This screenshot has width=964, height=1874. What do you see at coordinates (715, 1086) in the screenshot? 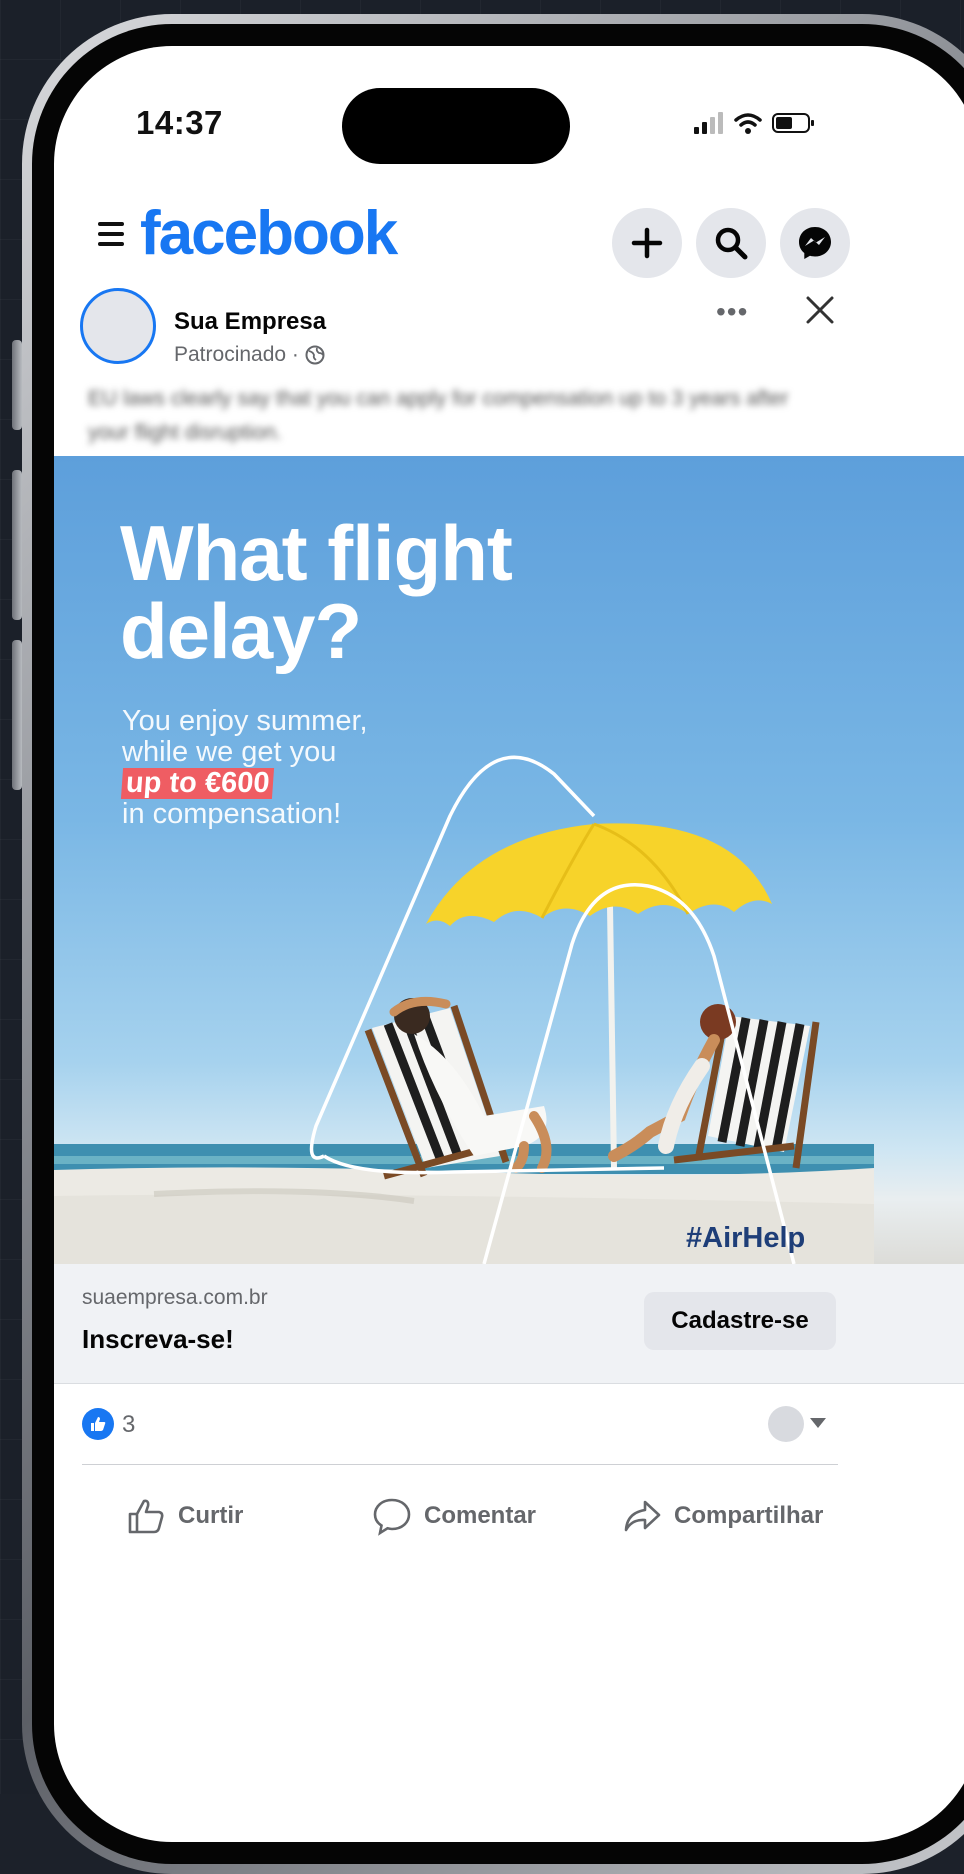
I see `right-deck-chair` at bounding box center [715, 1086].